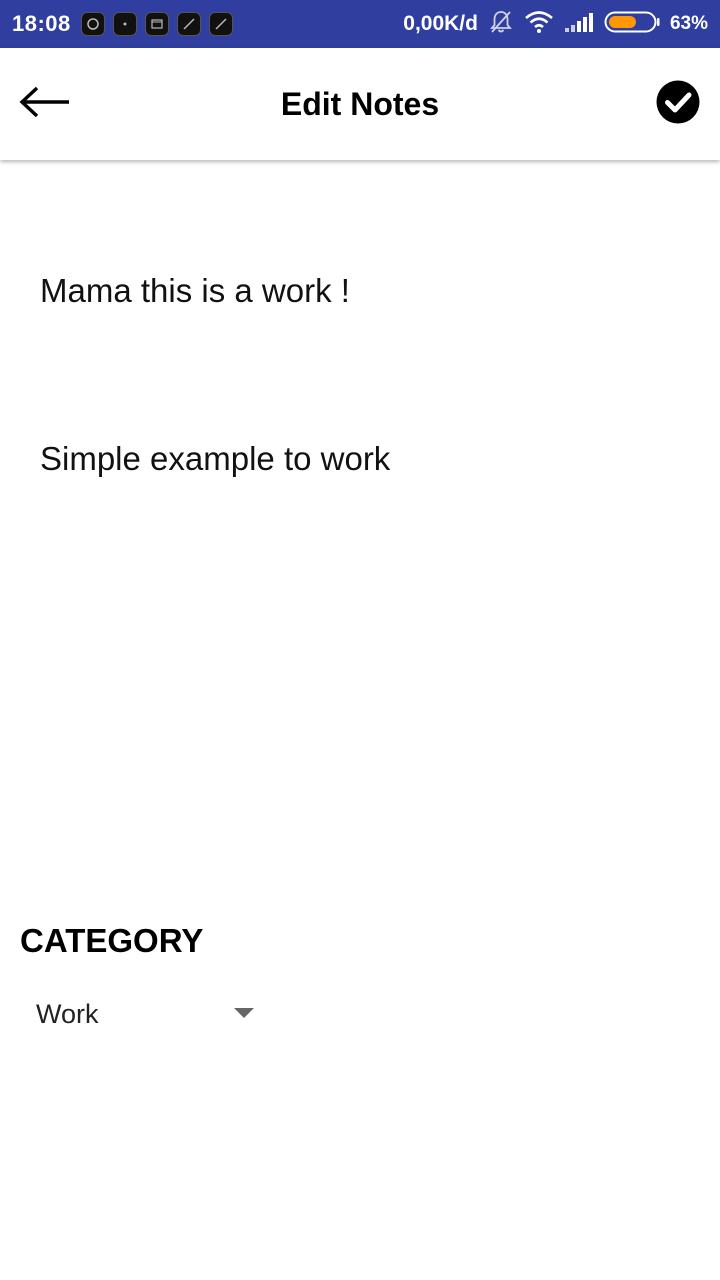 Image resolution: width=720 pixels, height=1280 pixels. Describe the element at coordinates (539, 24) in the screenshot. I see `wifi-icon` at that location.